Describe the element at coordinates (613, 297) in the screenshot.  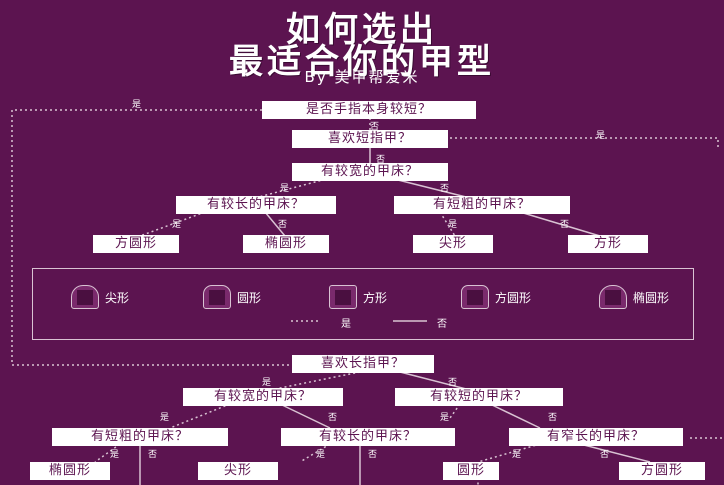
I see `oval-nail-icon` at that location.